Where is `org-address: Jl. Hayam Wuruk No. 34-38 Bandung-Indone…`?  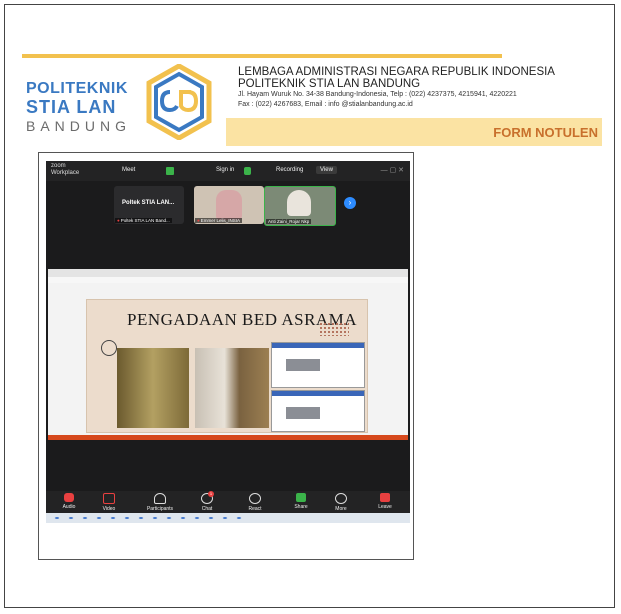 org-address: Jl. Hayam Wuruk No. 34-38 Bandung-Indone… is located at coordinates (377, 94).